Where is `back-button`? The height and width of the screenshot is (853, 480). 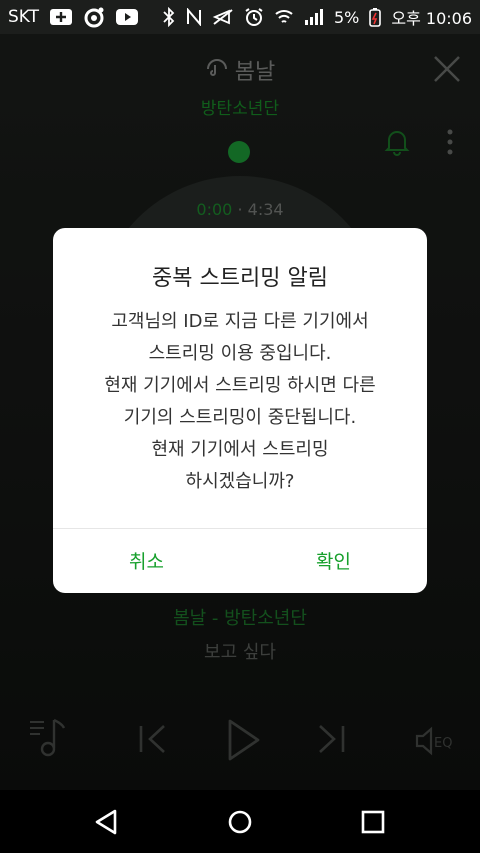 back-button is located at coordinates (106, 822).